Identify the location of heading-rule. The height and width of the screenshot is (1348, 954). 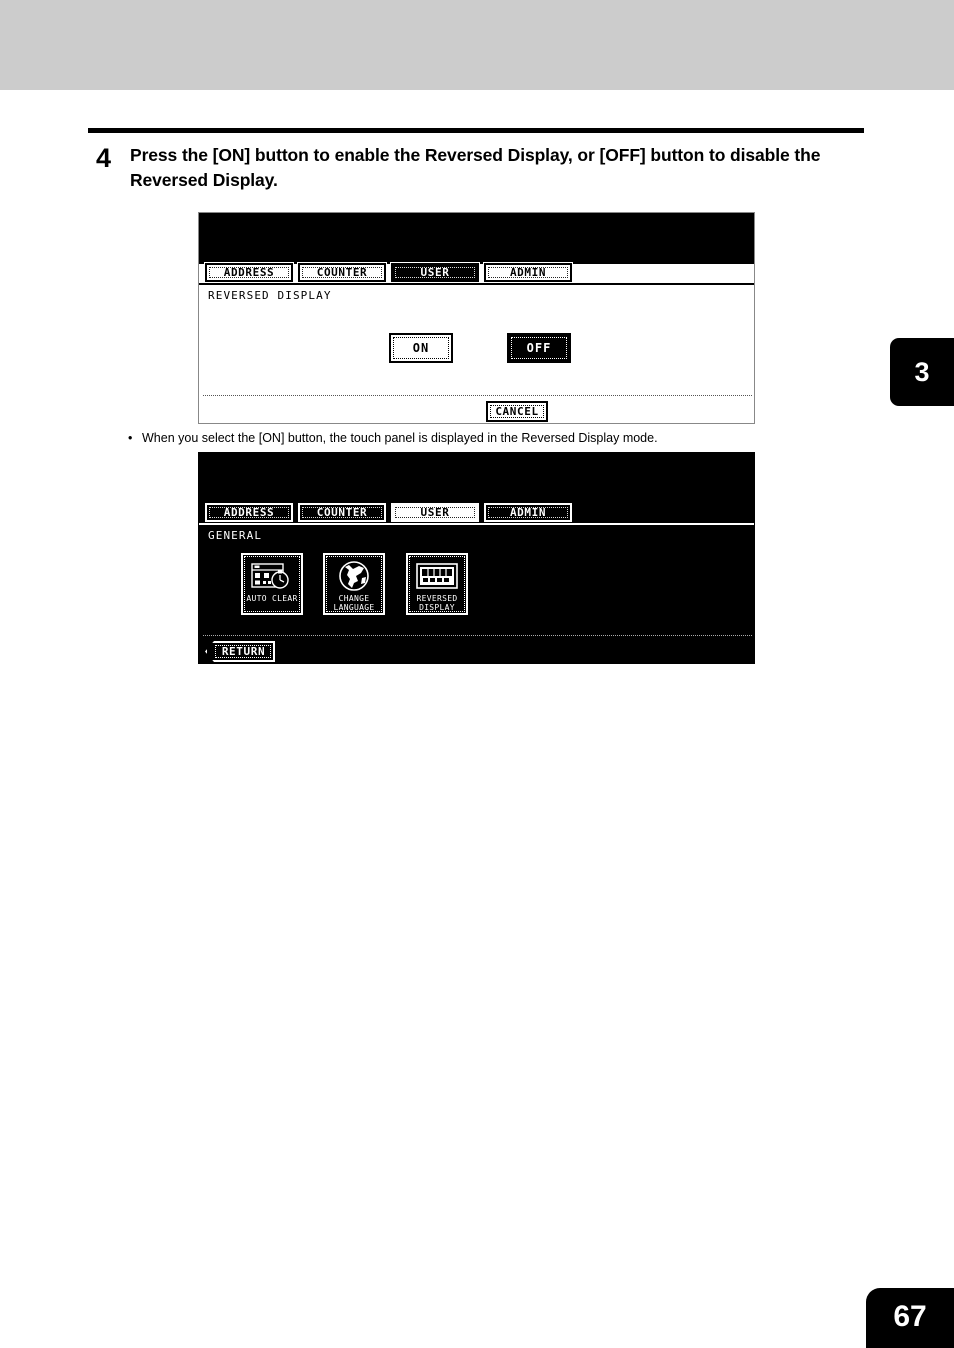
(476, 130).